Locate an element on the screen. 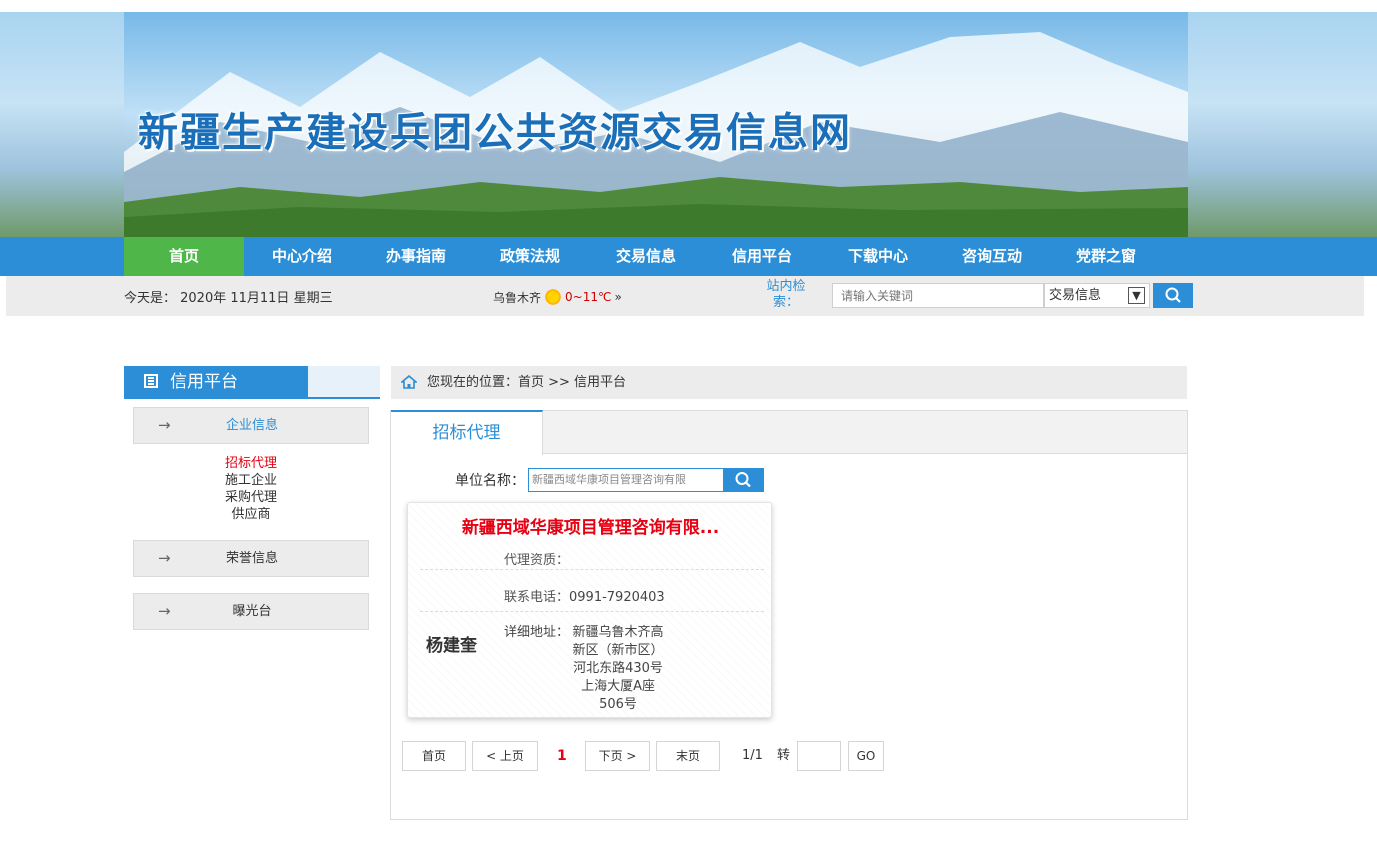  phone-row: 联系电话：0991-7920403 is located at coordinates (584, 598).